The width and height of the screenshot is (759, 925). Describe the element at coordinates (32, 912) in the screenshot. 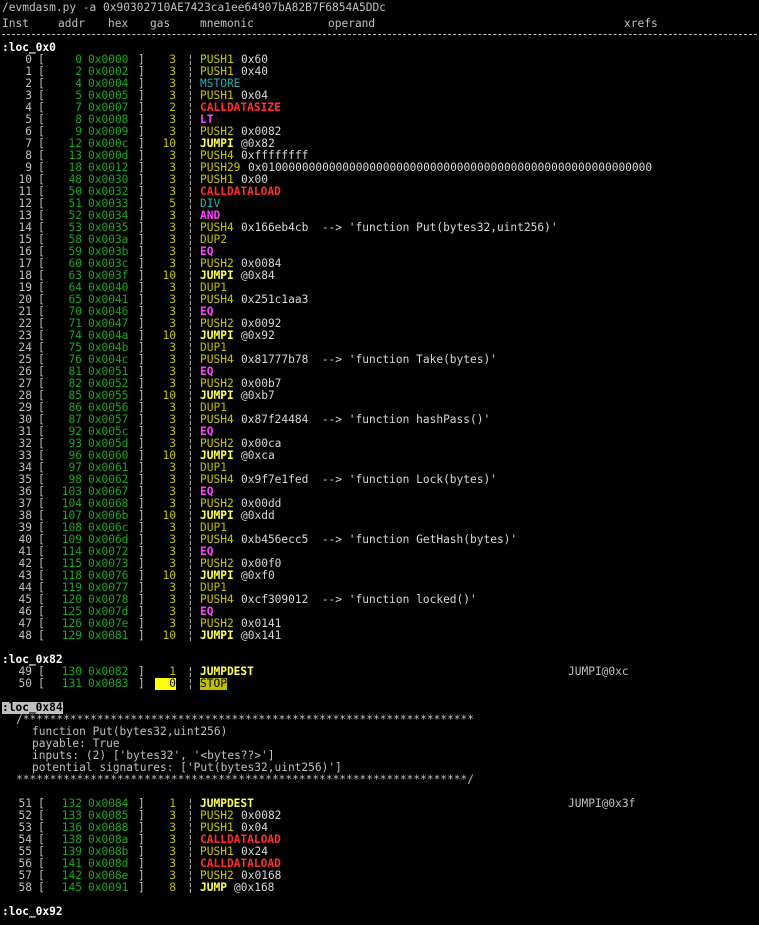

I see `section-label: :loc_0x92` at that location.